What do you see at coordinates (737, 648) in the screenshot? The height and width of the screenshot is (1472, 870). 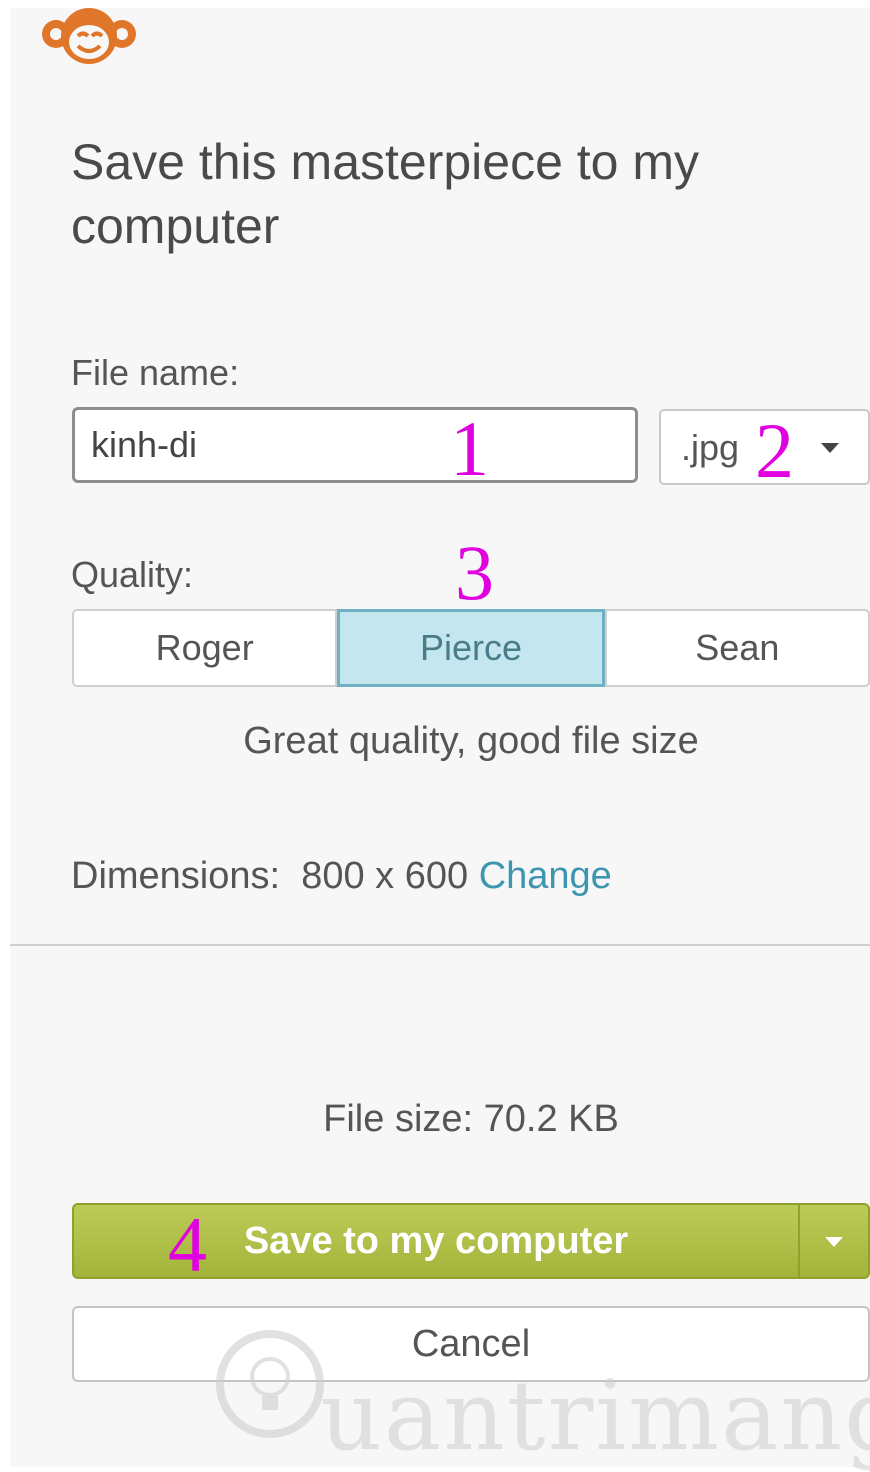 I see `quality-option-sean: Sean` at bounding box center [737, 648].